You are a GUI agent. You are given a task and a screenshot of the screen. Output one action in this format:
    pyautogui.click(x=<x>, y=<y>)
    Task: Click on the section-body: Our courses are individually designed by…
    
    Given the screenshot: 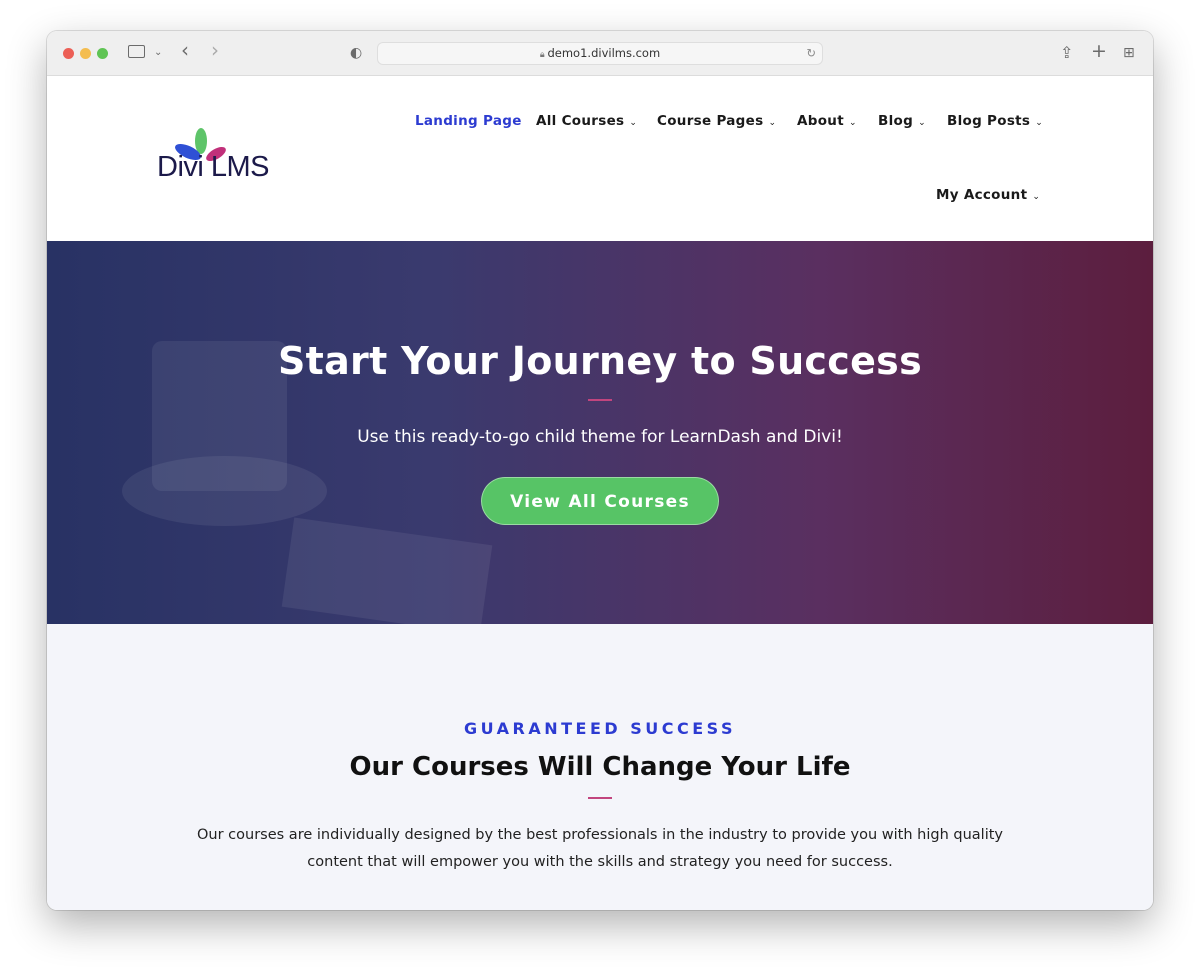 What is the action you would take?
    pyautogui.click(x=600, y=848)
    